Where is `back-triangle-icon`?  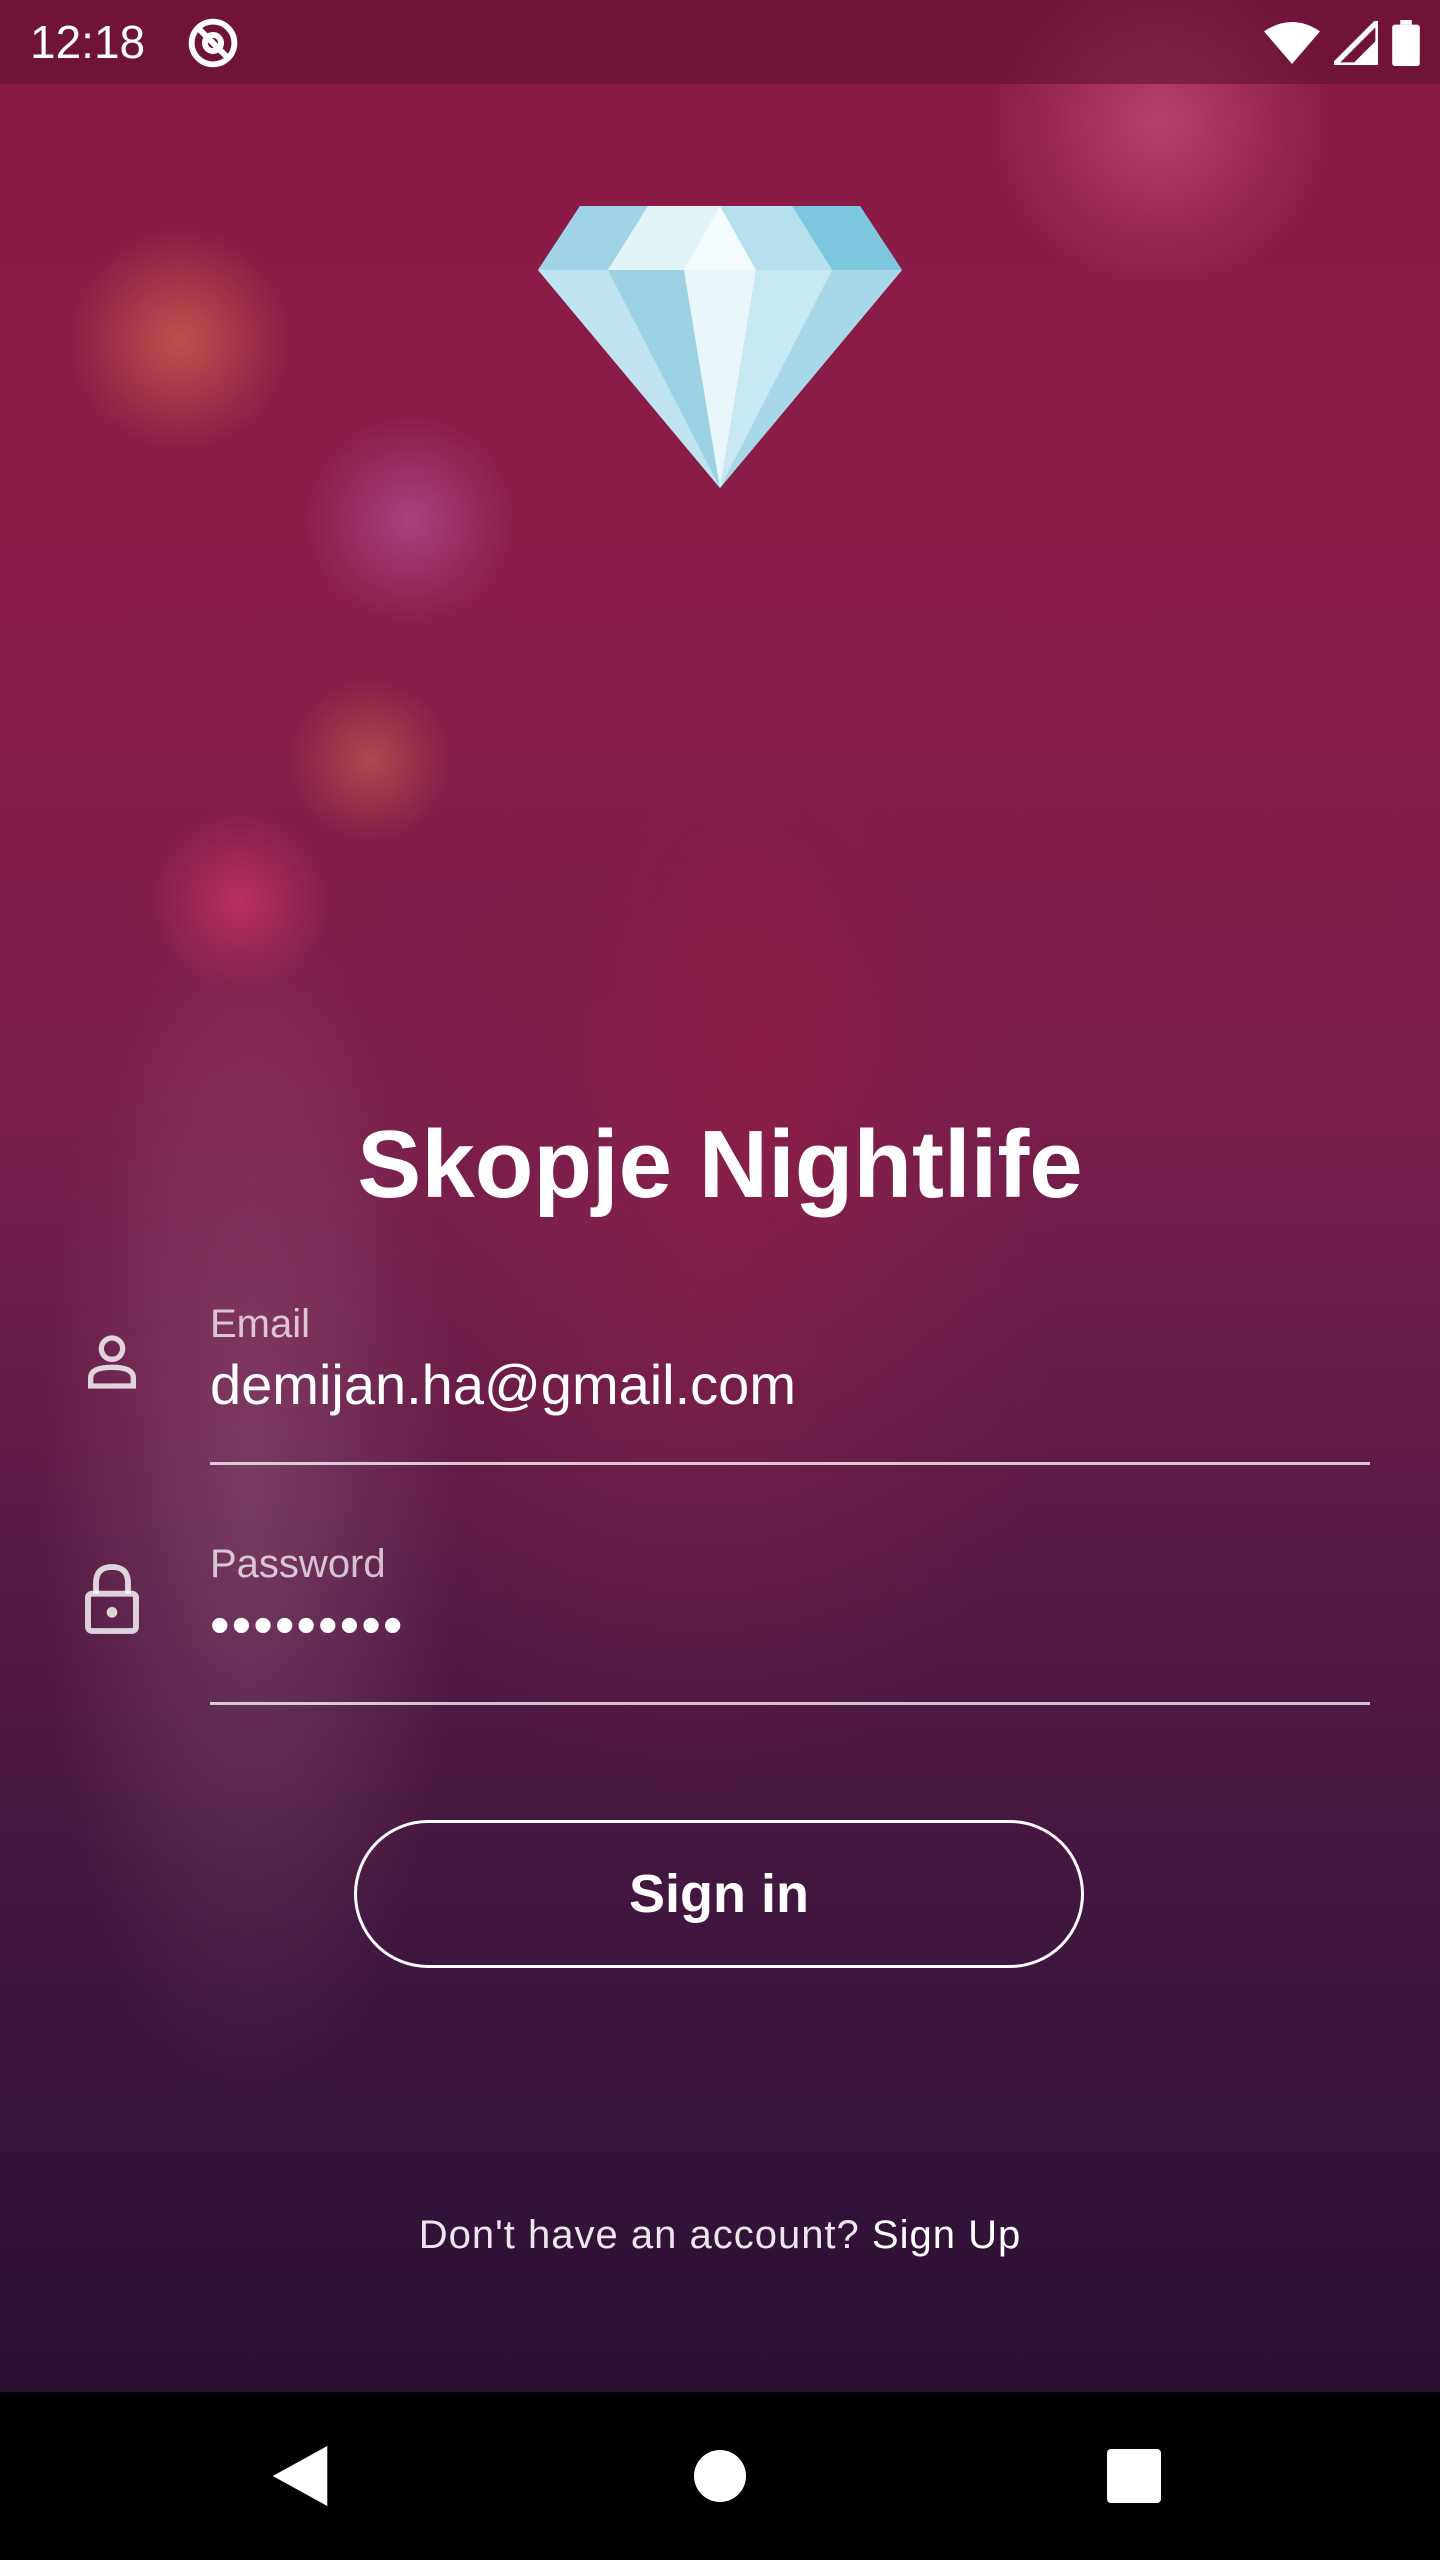 back-triangle-icon is located at coordinates (300, 2476).